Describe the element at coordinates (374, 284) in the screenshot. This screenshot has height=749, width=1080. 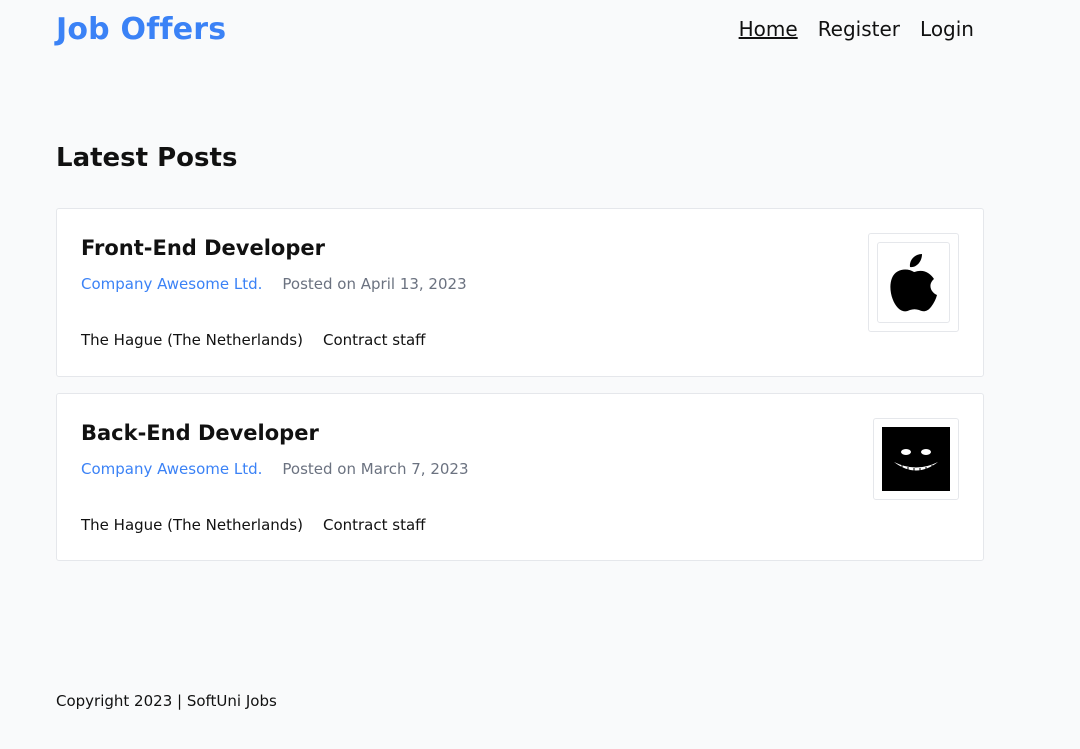
I see `posted-date: Posted on April 13, 2023` at that location.